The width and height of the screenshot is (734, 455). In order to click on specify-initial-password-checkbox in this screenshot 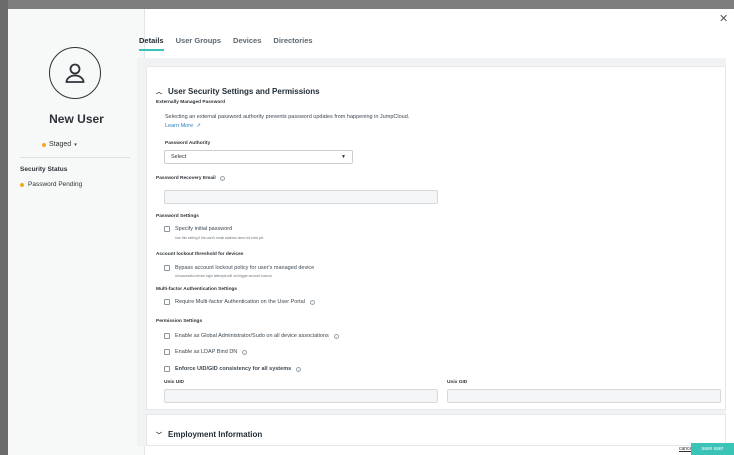, I will do `click(167, 229)`.